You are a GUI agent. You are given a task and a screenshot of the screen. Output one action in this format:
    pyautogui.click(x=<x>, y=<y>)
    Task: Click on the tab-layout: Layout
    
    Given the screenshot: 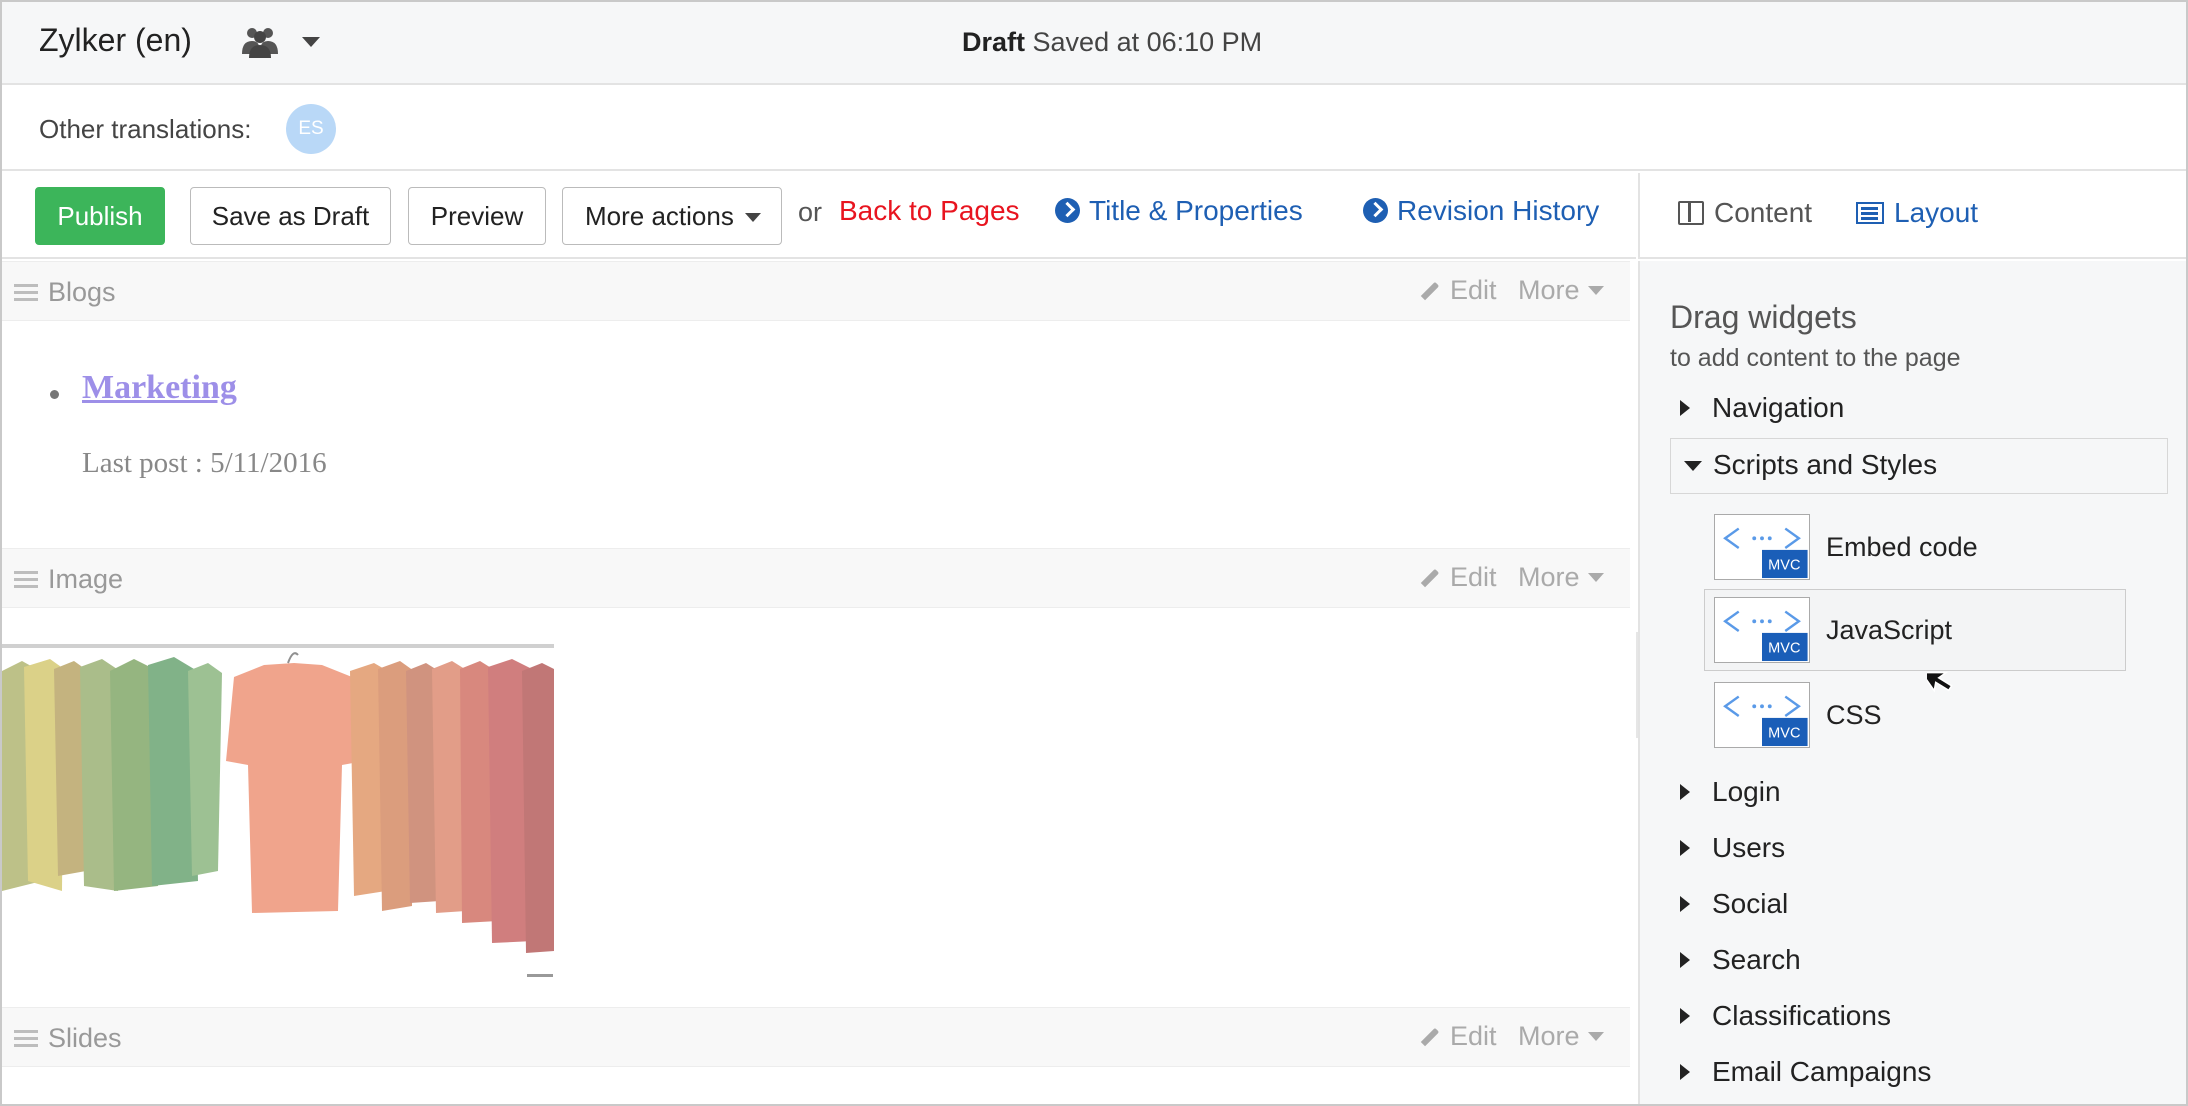 What is the action you would take?
    pyautogui.click(x=1917, y=213)
    